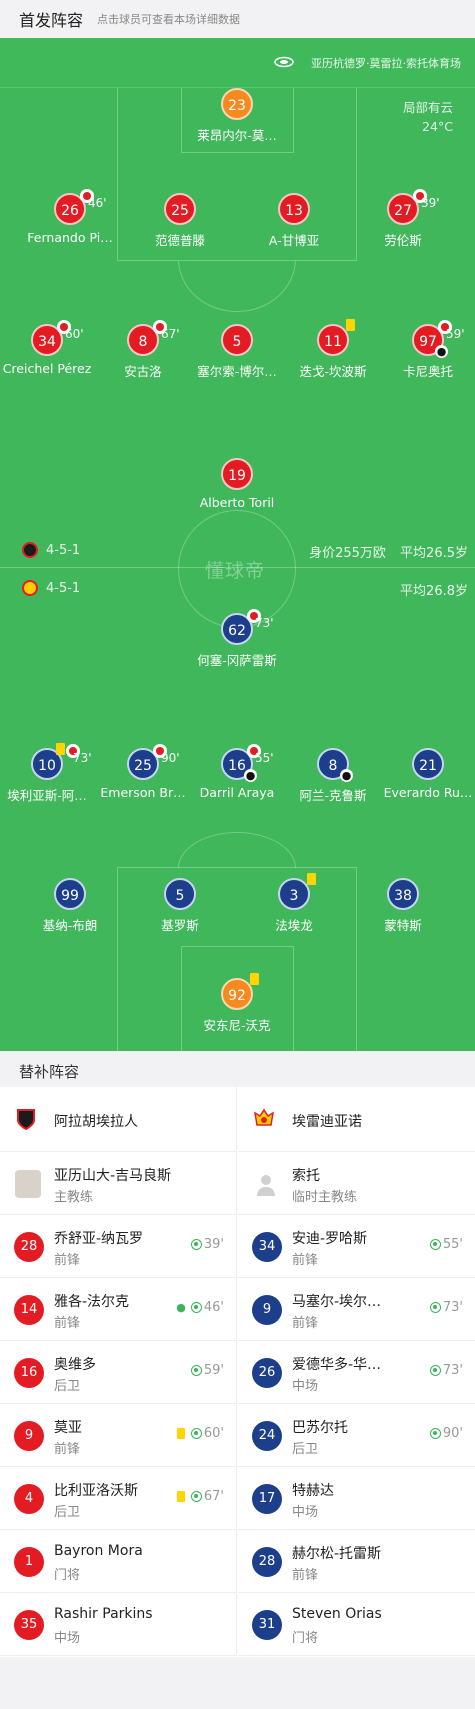 The height and width of the screenshot is (1709, 475). I want to click on shirt-number: 4, so click(29, 1499).